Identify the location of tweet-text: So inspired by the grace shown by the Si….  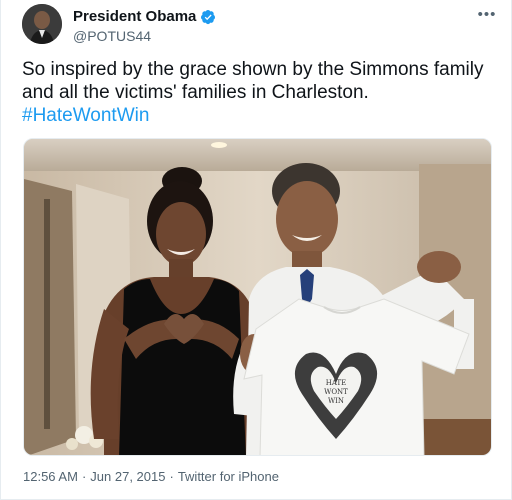
(259, 92).